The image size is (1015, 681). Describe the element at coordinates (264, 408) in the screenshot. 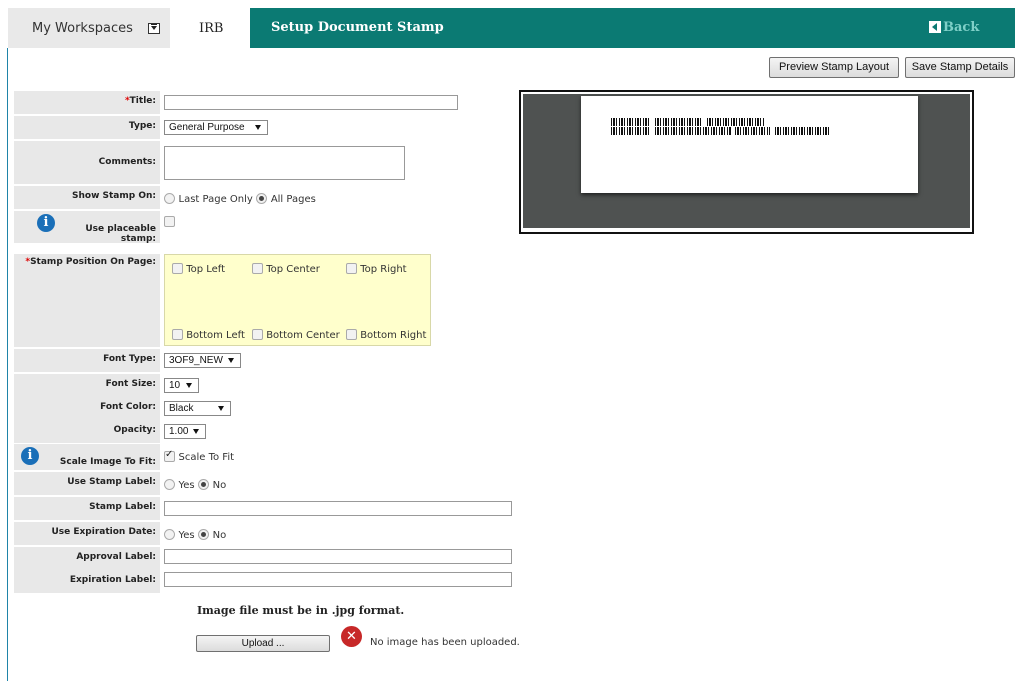

I see `font-color-row: Font Color: Black` at that location.